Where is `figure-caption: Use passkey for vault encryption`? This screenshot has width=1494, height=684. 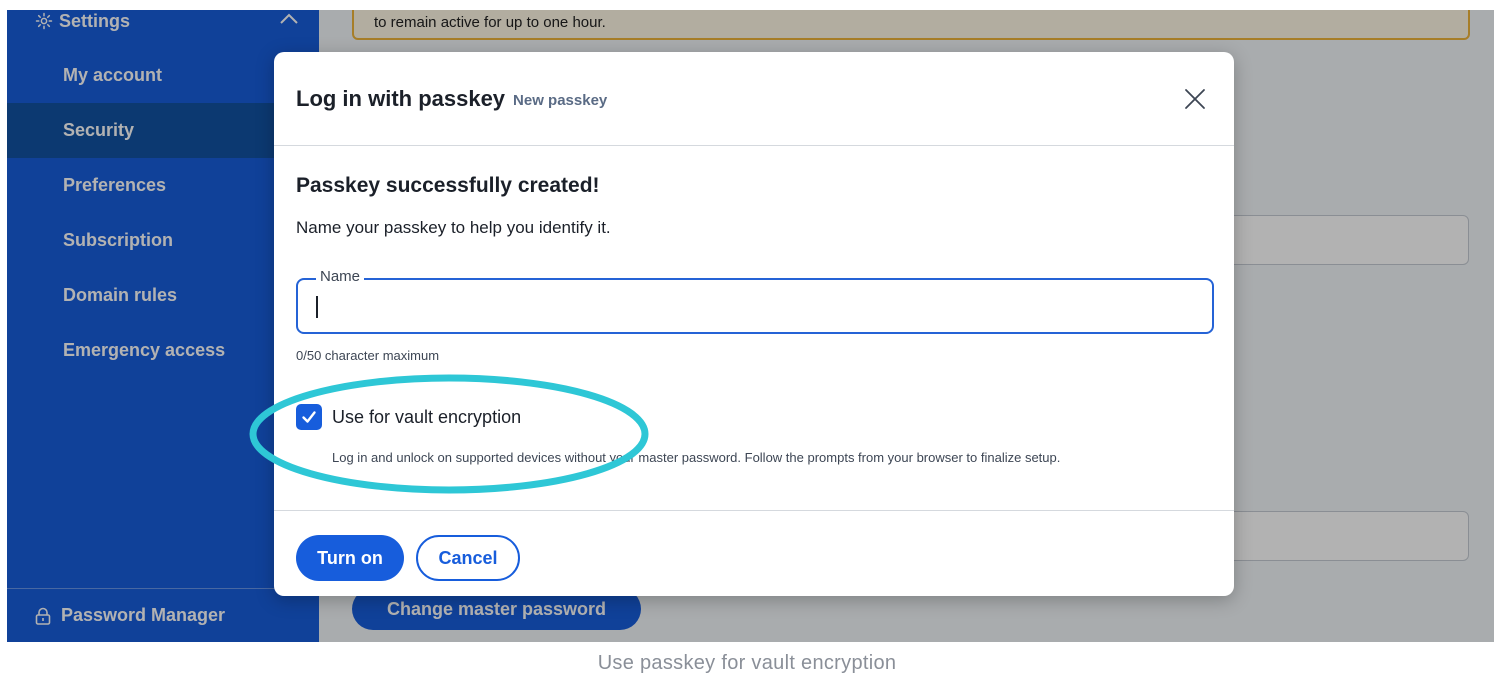
figure-caption: Use passkey for vault encryption is located at coordinates (747, 663).